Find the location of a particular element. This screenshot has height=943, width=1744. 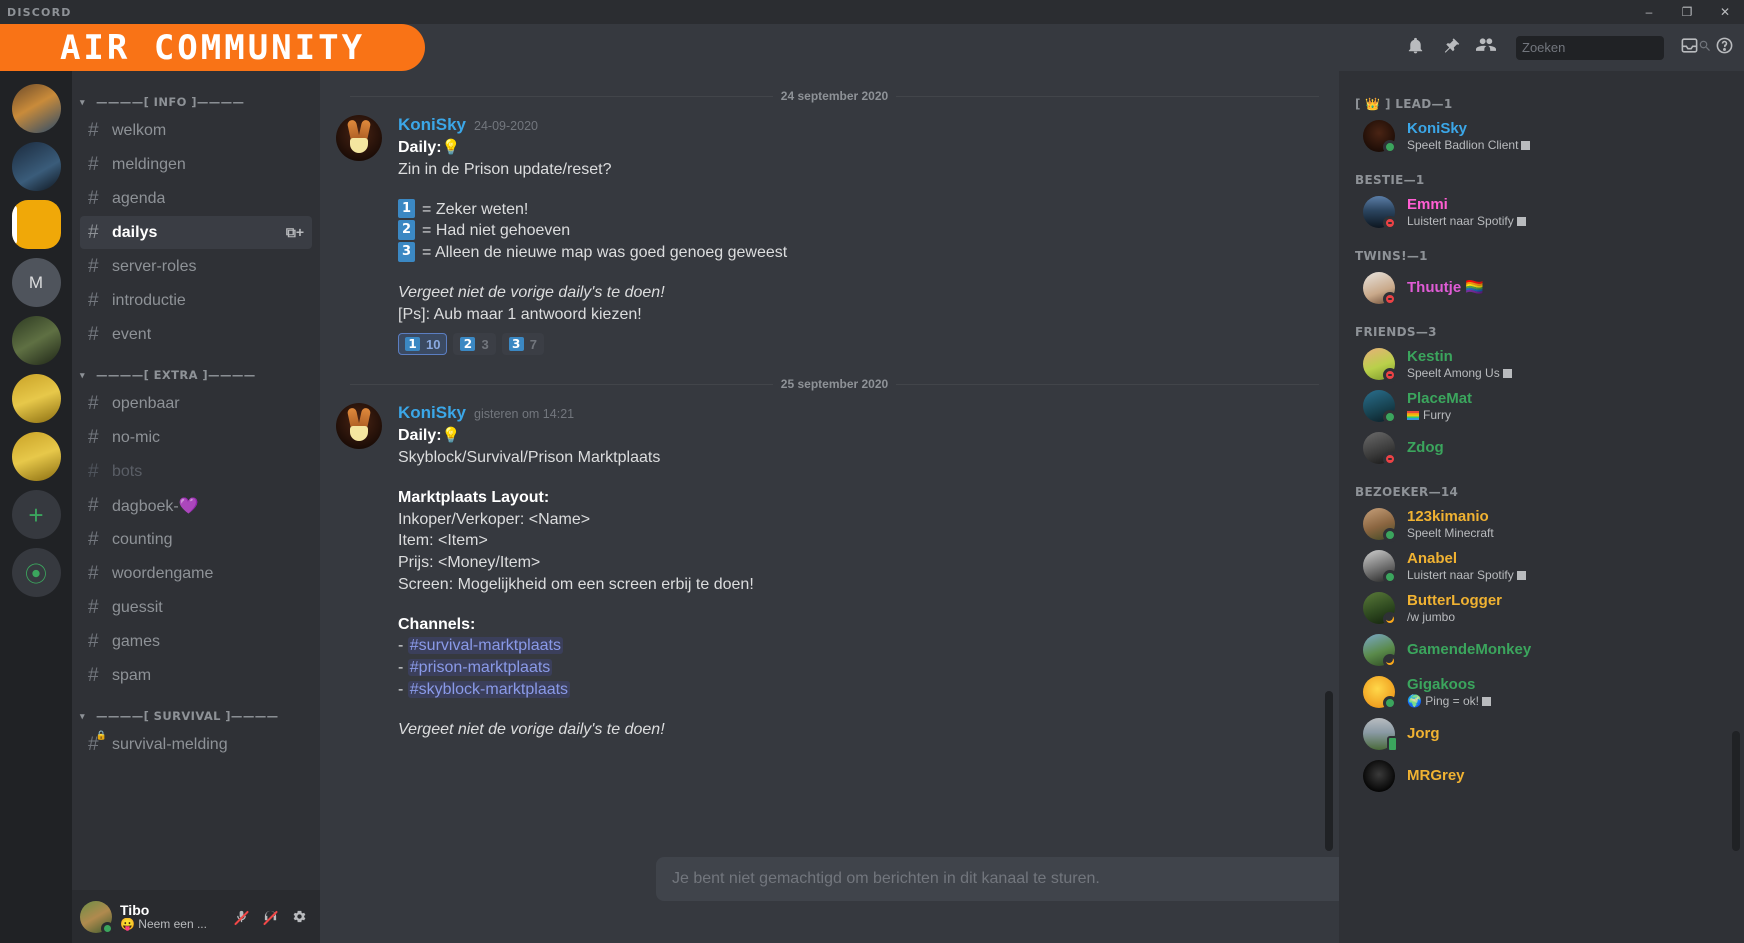

guild-icon-m: M is located at coordinates (36, 282).